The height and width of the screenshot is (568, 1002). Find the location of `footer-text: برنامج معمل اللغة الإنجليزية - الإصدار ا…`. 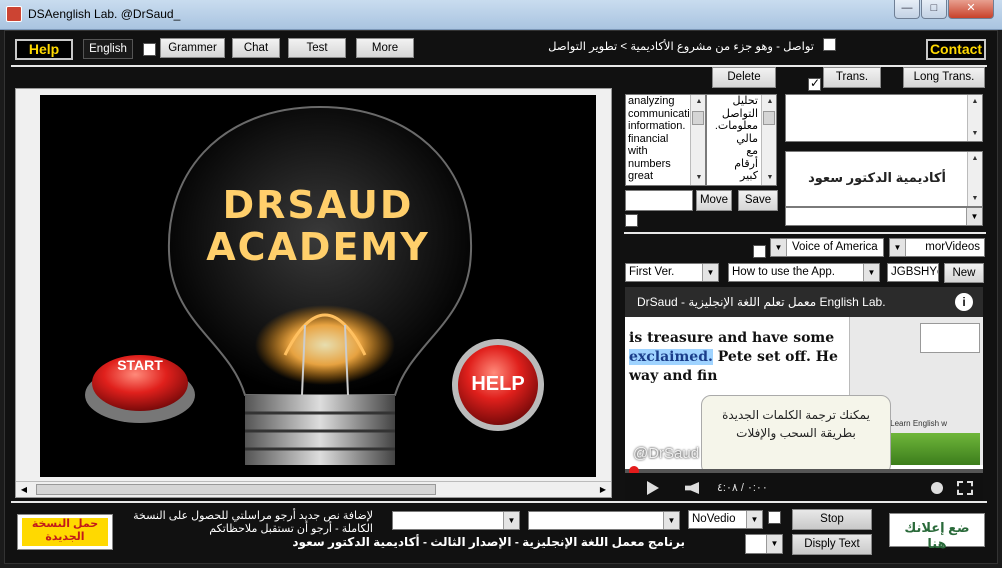

footer-text: برنامج معمل اللغة الإنجليزية - الإصدار ا… is located at coordinates (488, 542).